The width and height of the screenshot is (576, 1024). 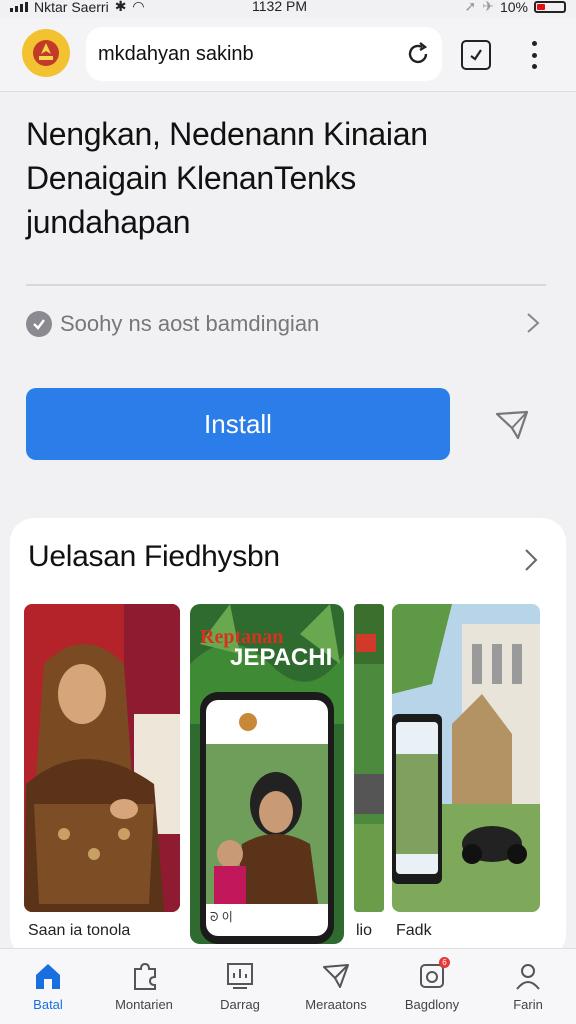 What do you see at coordinates (488, 7) in the screenshot?
I see `alarm-icon: ✈` at bounding box center [488, 7].